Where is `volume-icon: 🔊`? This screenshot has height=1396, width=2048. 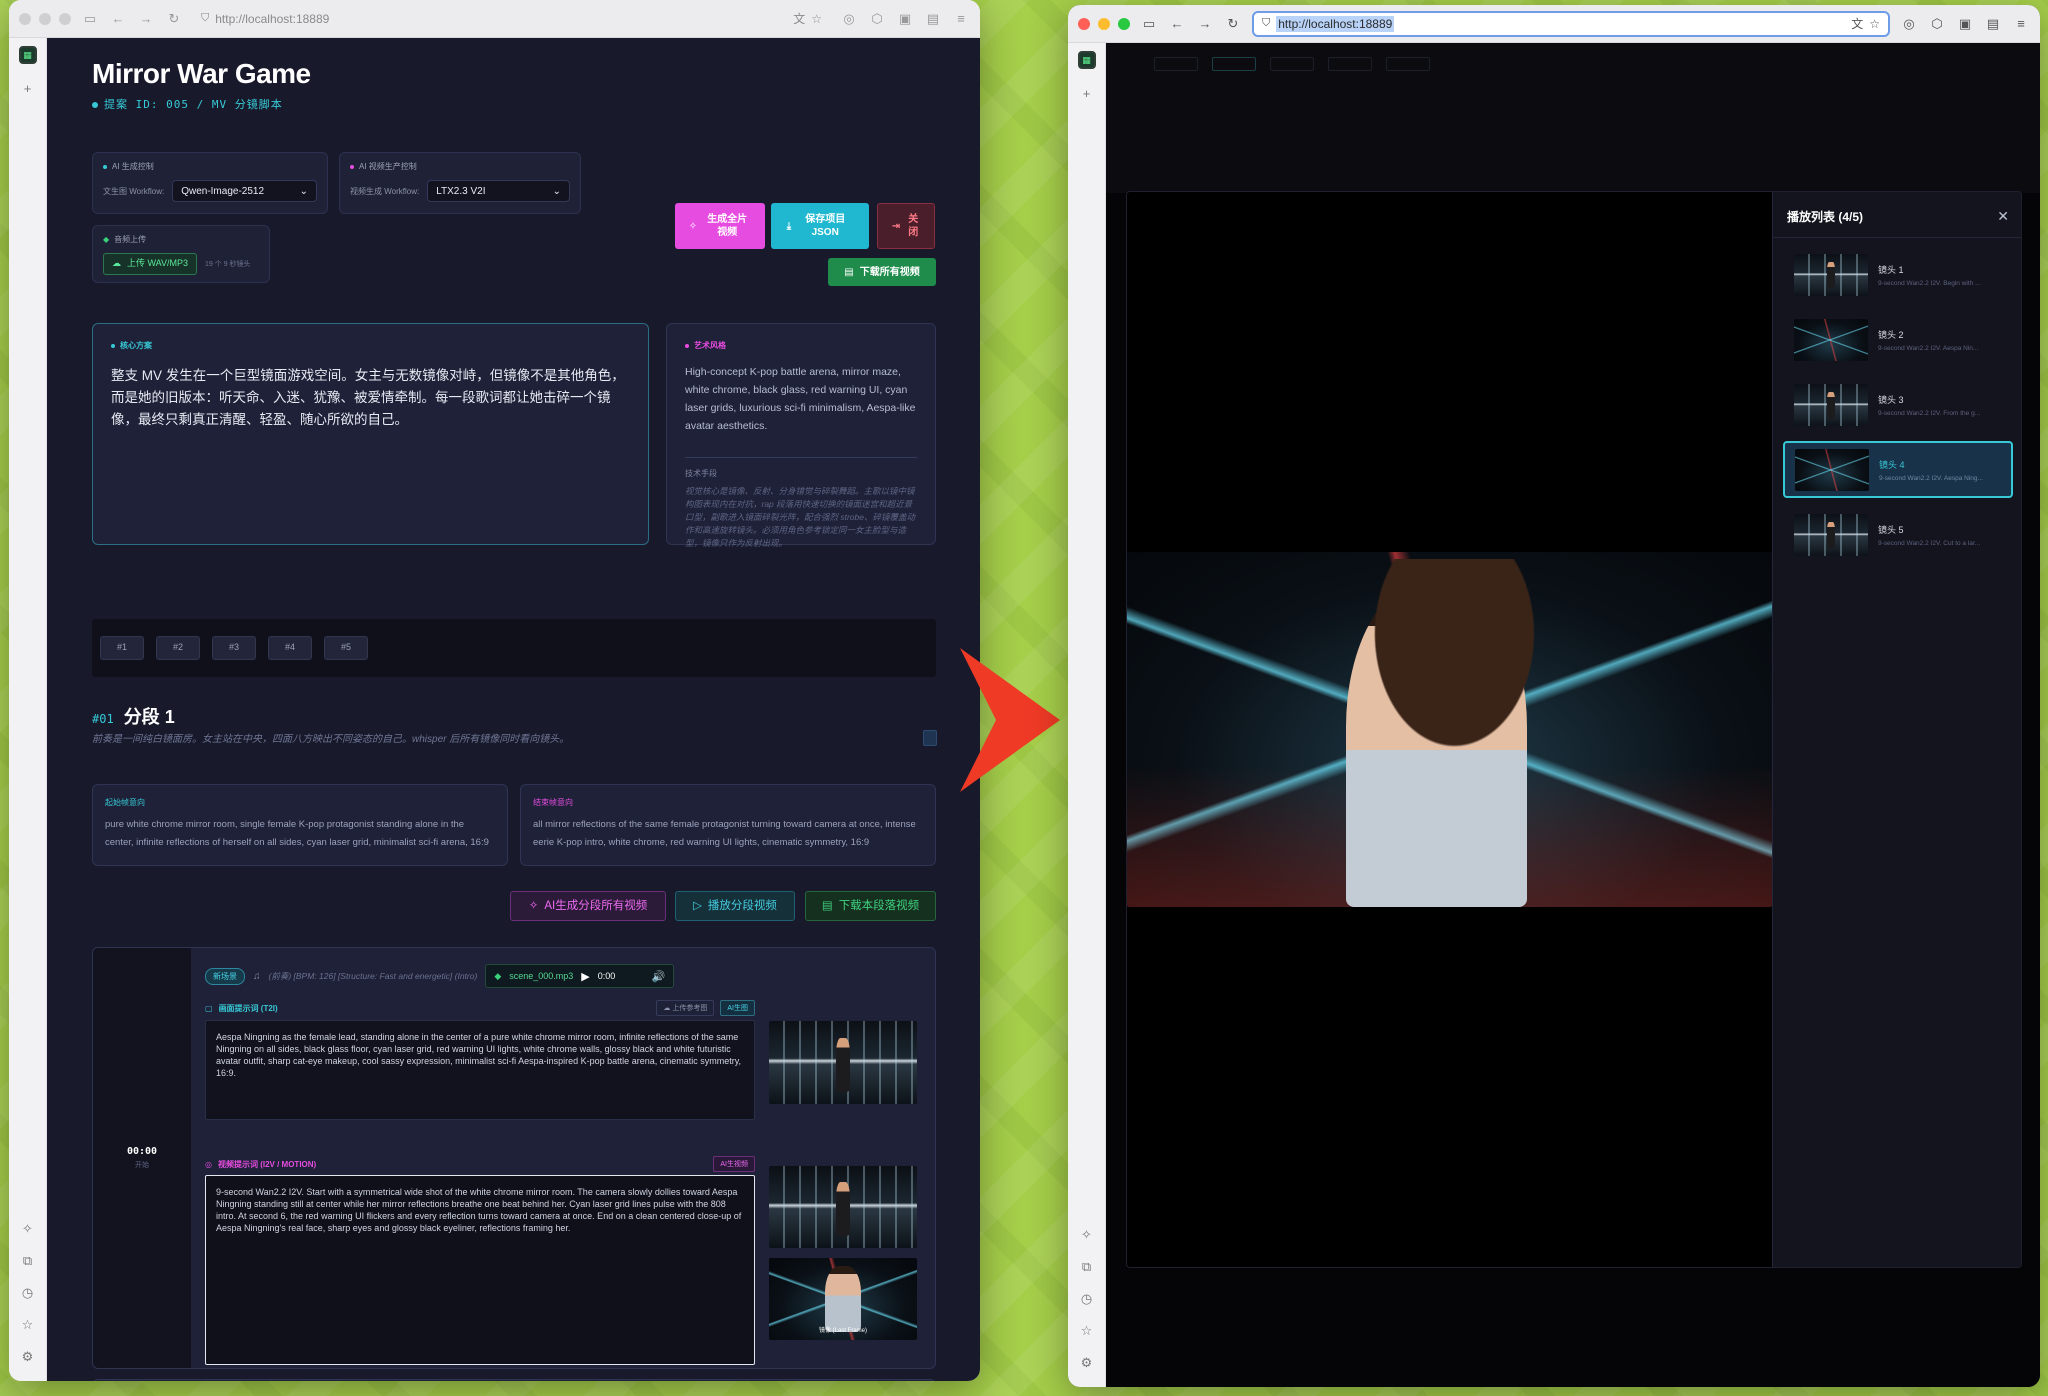
volume-icon: 🔊 is located at coordinates (659, 976).